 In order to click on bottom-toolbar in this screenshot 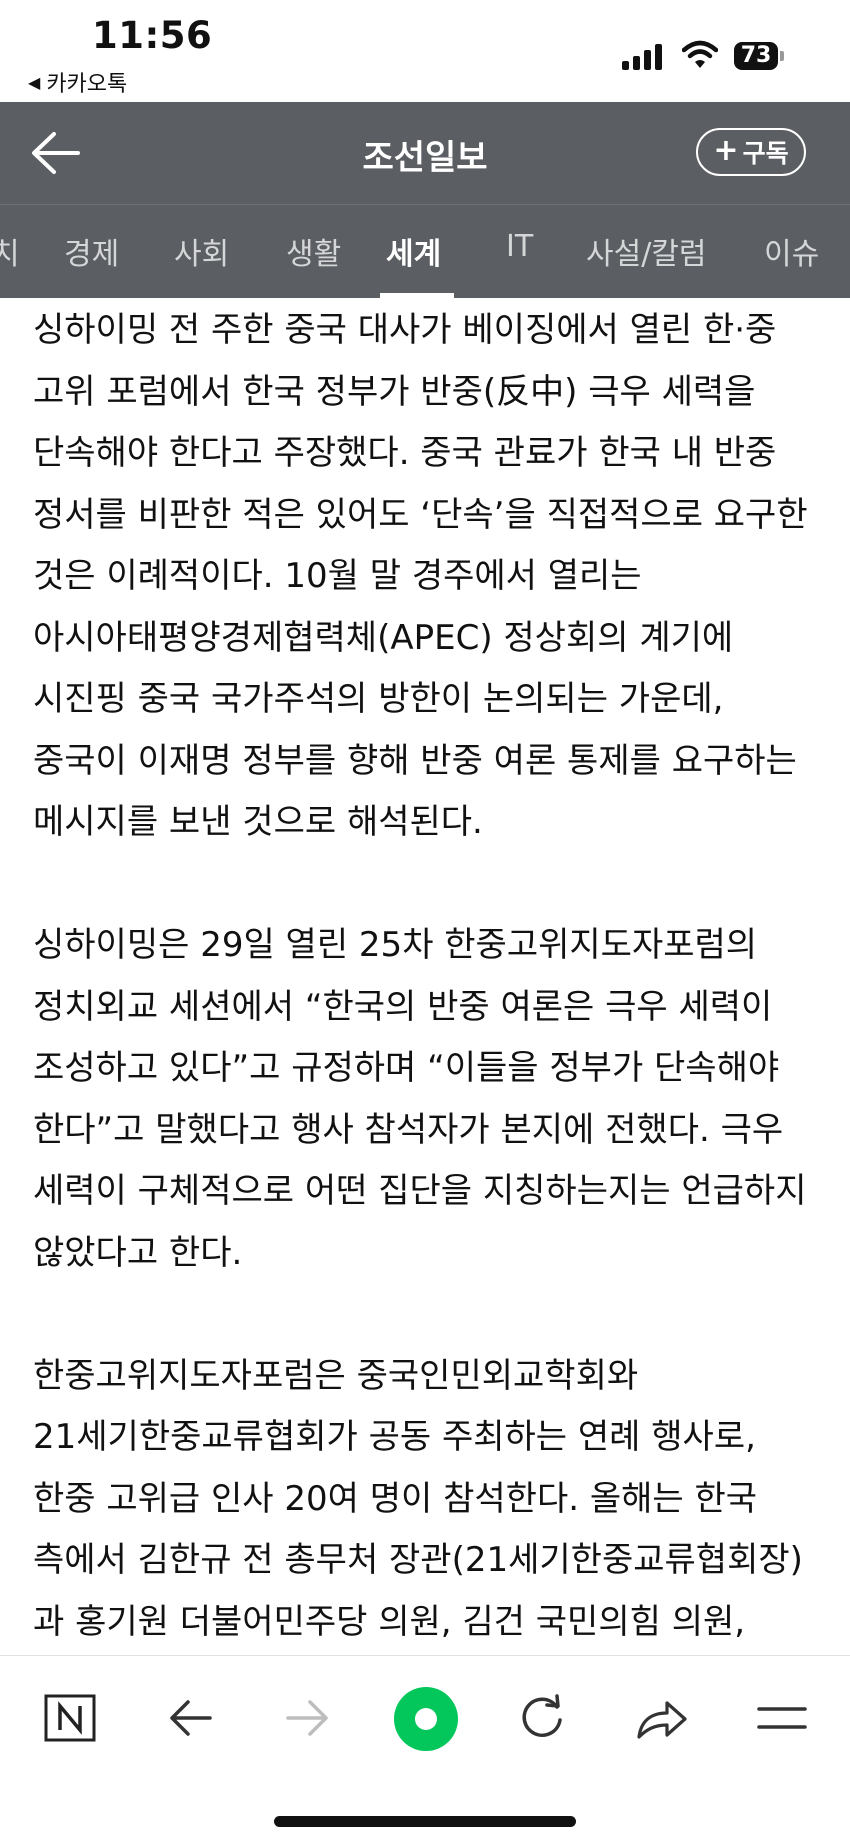, I will do `click(425, 1748)`.